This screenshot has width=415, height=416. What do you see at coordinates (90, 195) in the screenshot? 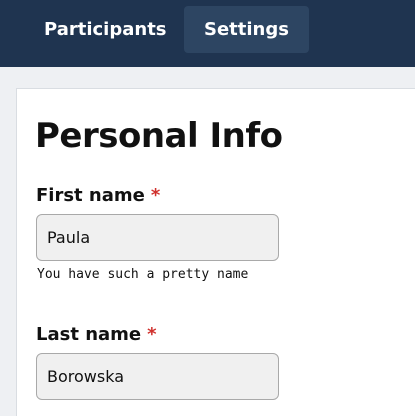
I see `first-name-label-text: First name` at bounding box center [90, 195].